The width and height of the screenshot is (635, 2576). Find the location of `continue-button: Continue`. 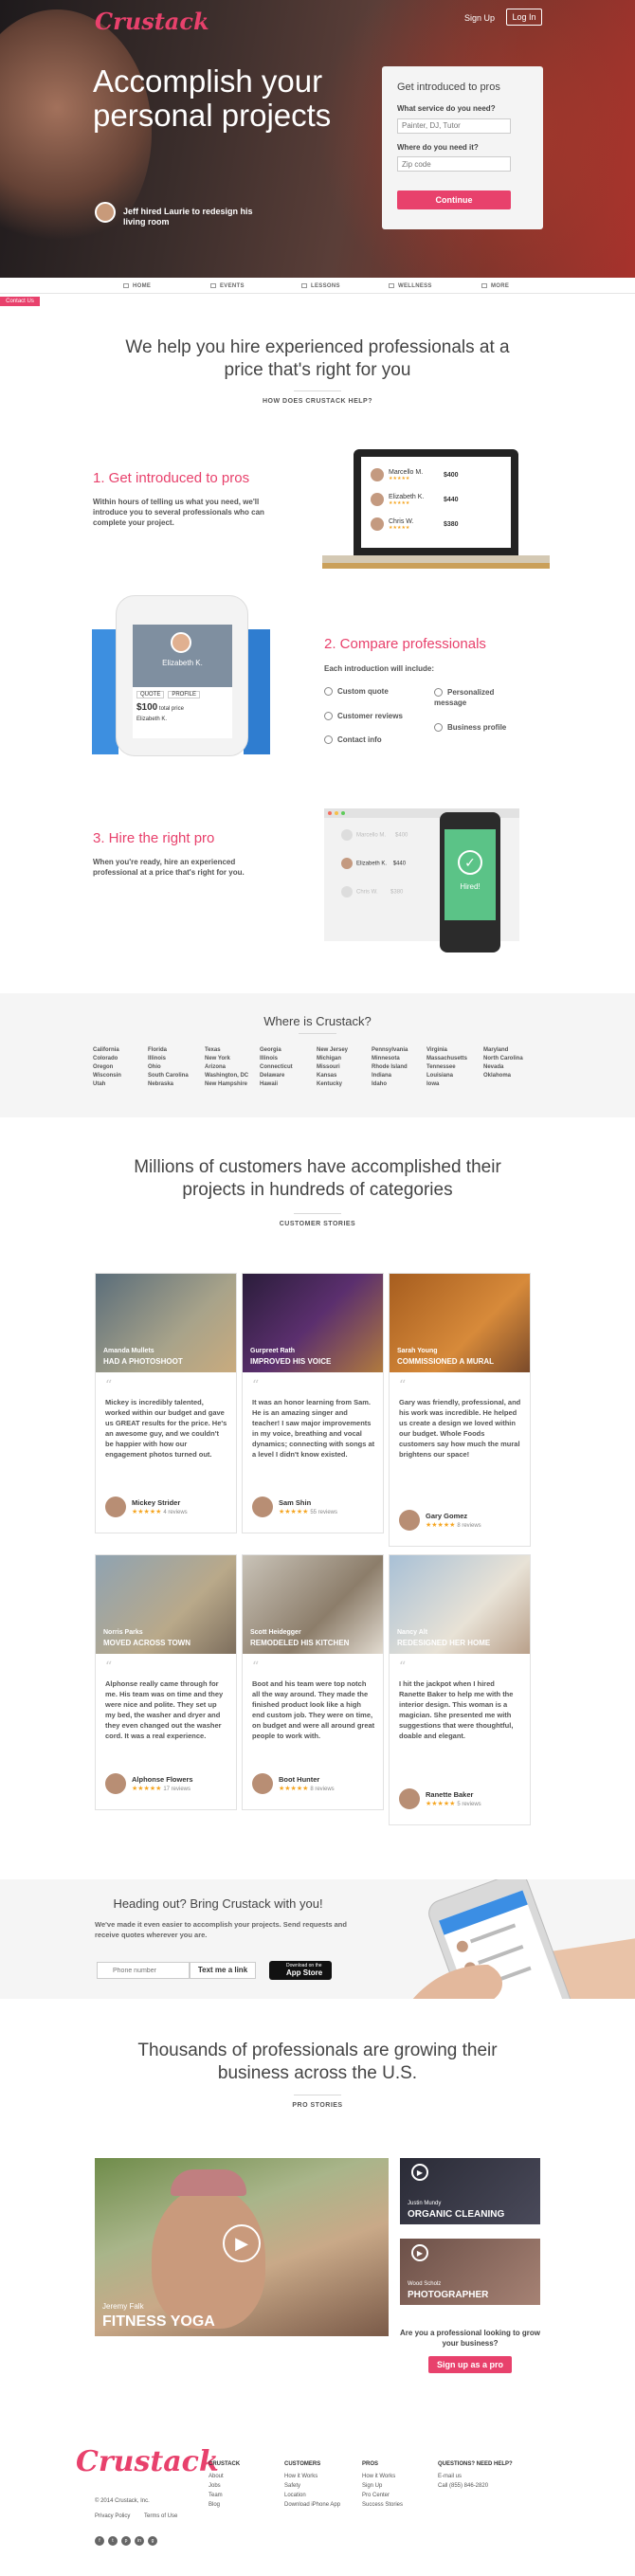

continue-button: Continue is located at coordinates (454, 199).